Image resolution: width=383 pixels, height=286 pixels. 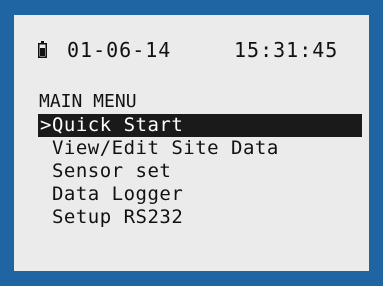 What do you see at coordinates (200, 217) in the screenshot?
I see `menu-item-setup-rs232: Setup RS232` at bounding box center [200, 217].